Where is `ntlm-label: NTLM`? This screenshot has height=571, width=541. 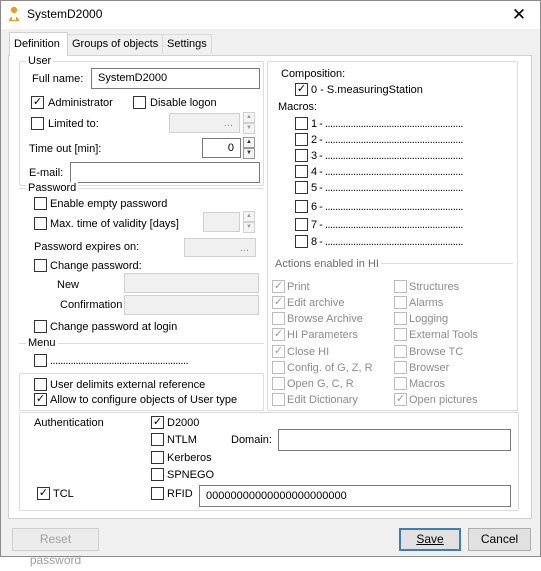
ntlm-label: NTLM is located at coordinates (182, 440).